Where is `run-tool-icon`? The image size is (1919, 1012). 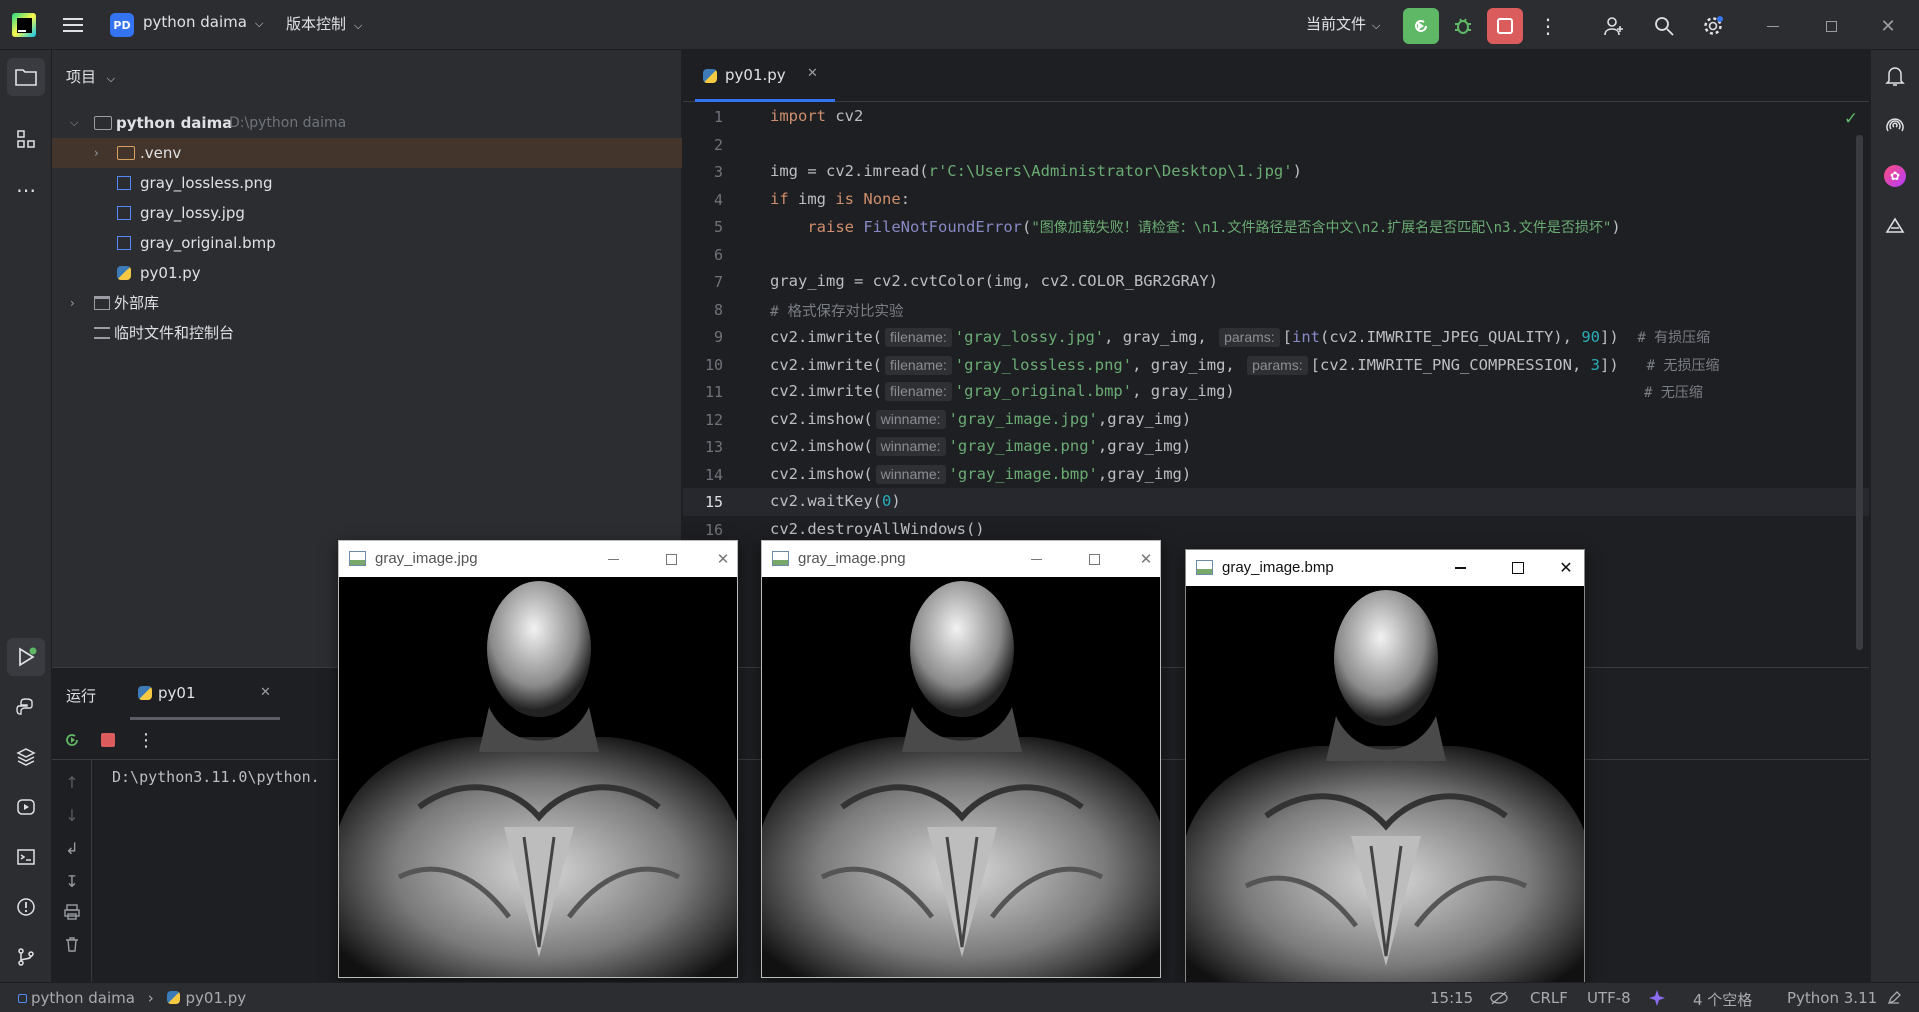 run-tool-icon is located at coordinates (26, 657).